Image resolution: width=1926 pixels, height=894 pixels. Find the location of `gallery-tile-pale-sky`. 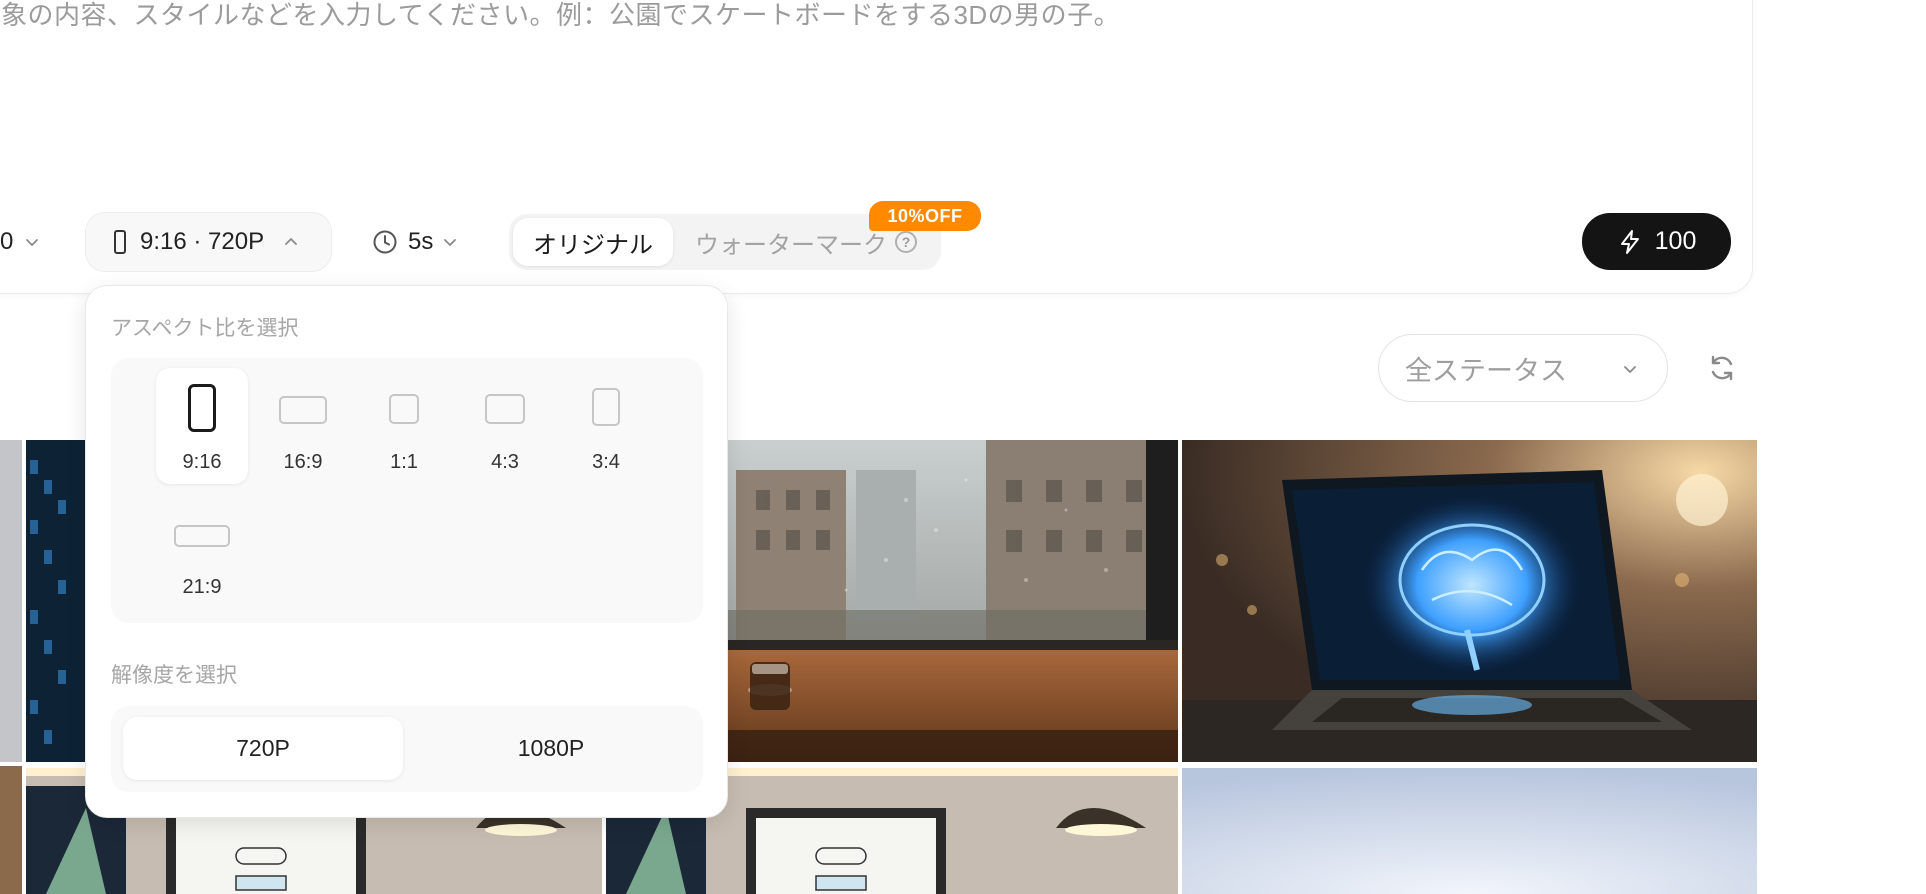

gallery-tile-pale-sky is located at coordinates (1469, 831).